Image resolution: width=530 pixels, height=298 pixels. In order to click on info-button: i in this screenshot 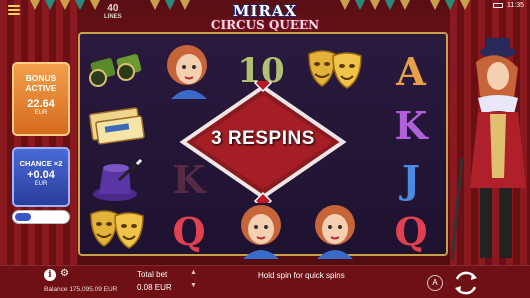, I will do `click(50, 275)`.